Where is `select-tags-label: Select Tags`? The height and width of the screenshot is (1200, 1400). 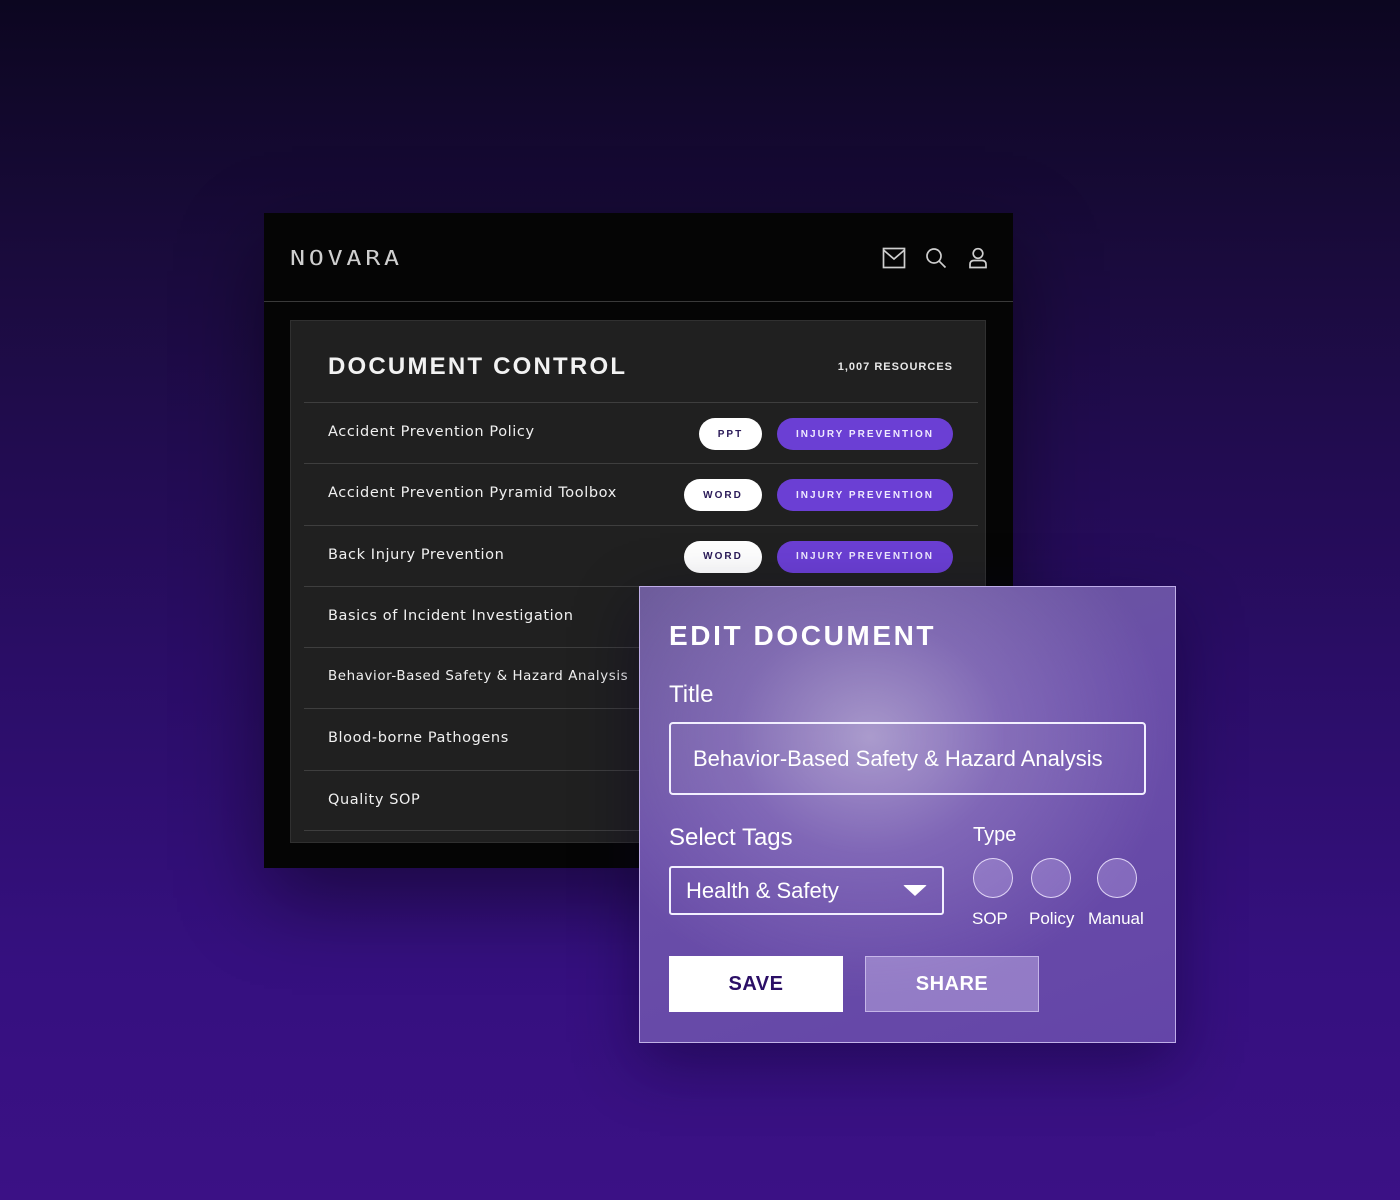
select-tags-label: Select Tags is located at coordinates (731, 837).